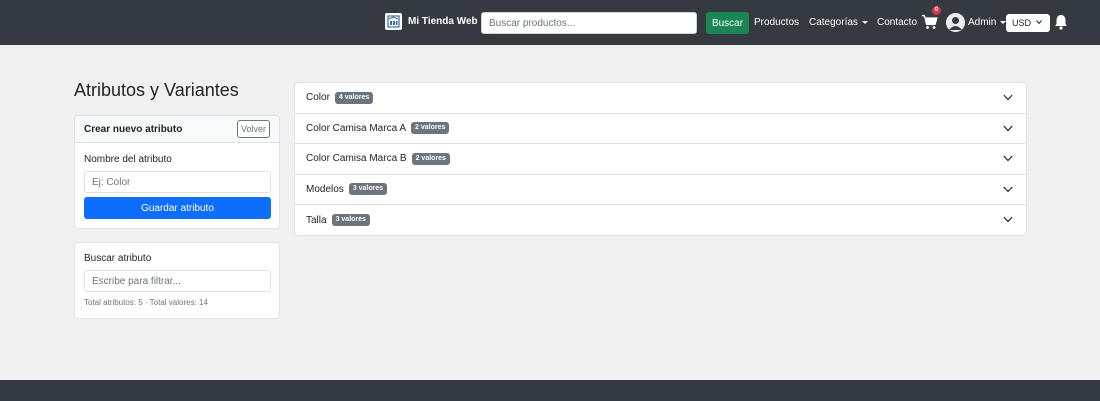  What do you see at coordinates (930, 22) in the screenshot?
I see `cart-icon` at bounding box center [930, 22].